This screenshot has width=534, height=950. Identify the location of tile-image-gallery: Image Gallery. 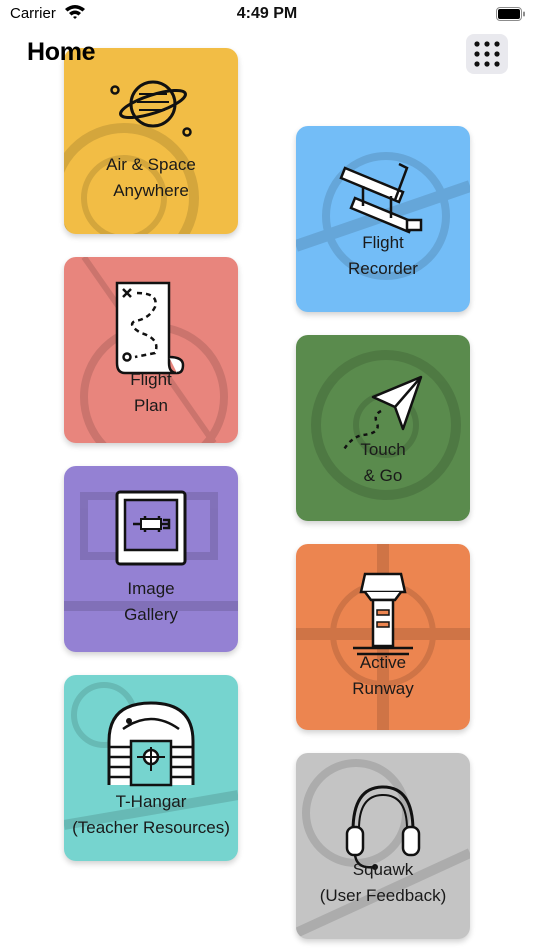
(151, 559).